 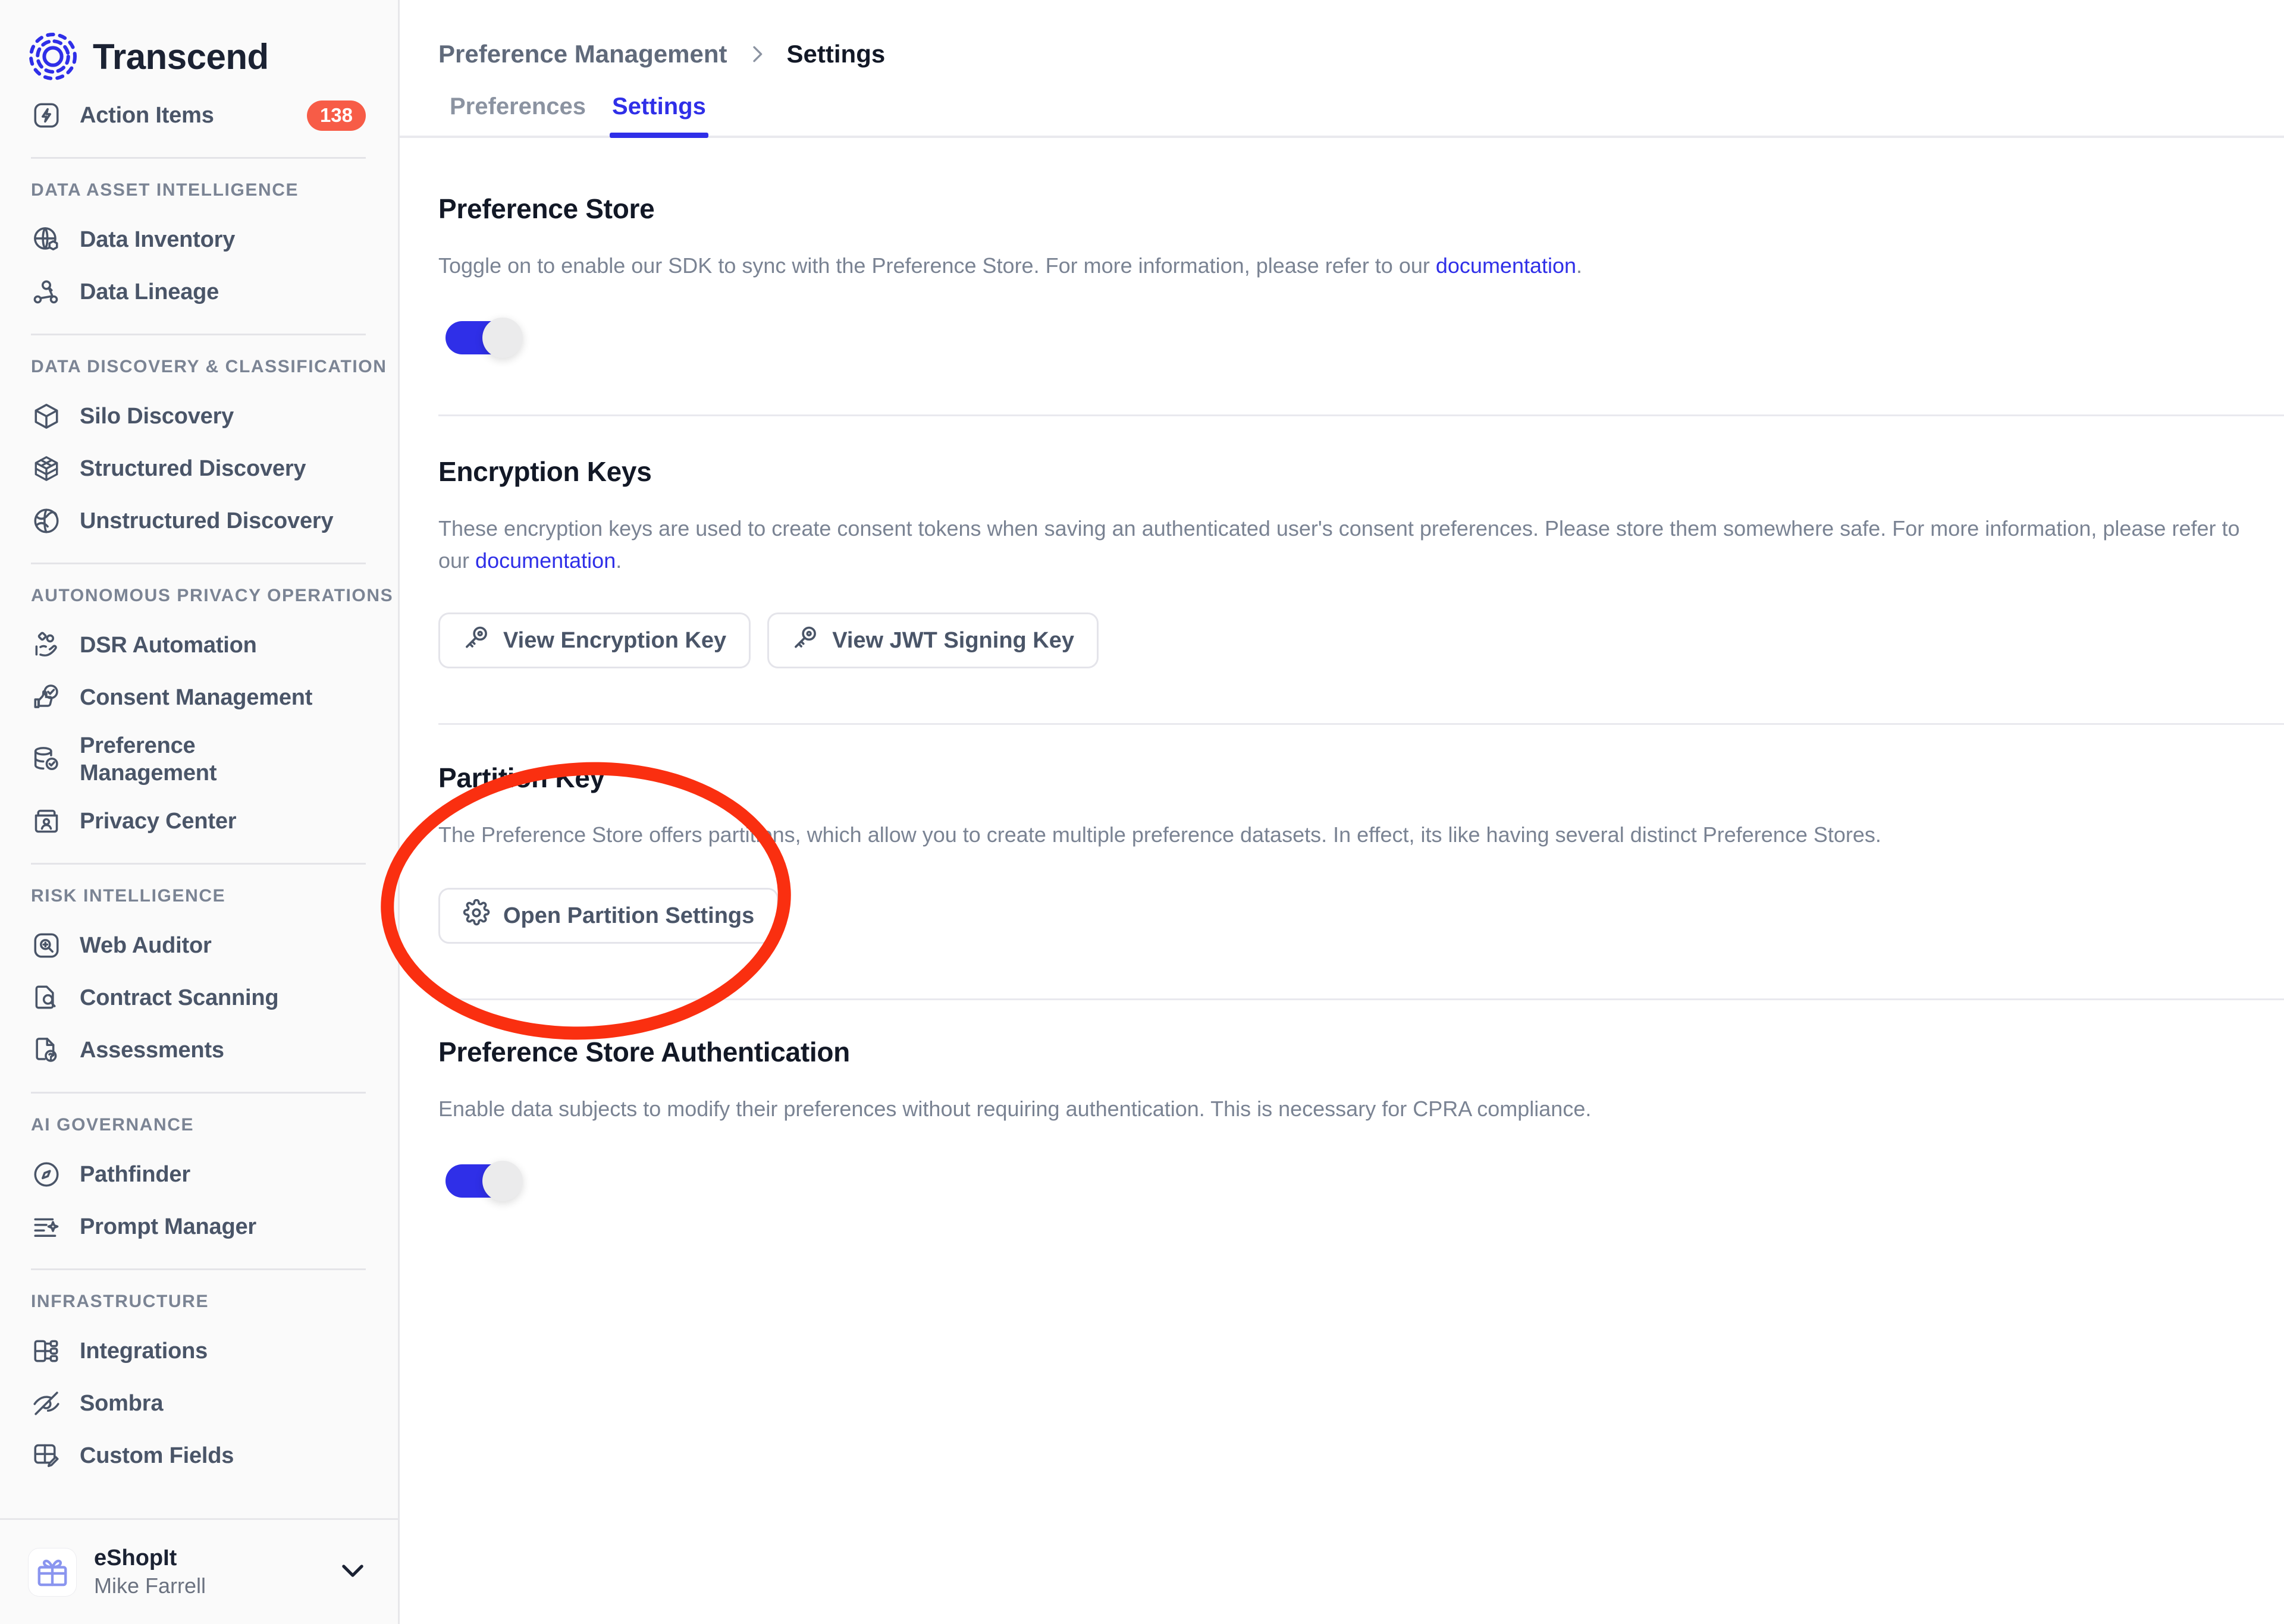 I want to click on sidebar-item-consent-management: Consent Management, so click(x=199, y=697).